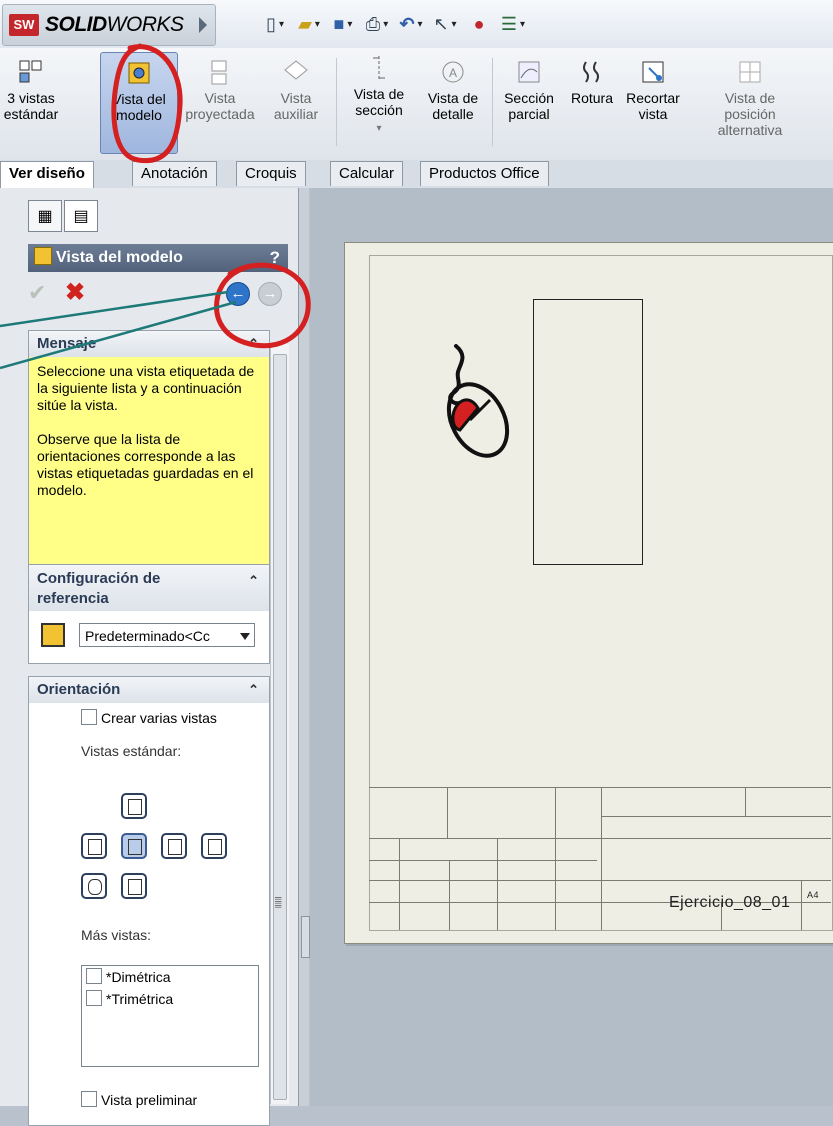 Image resolution: width=833 pixels, height=1126 pixels. Describe the element at coordinates (149, 344) in the screenshot. I see `message-header: Mensaje ⌃` at that location.